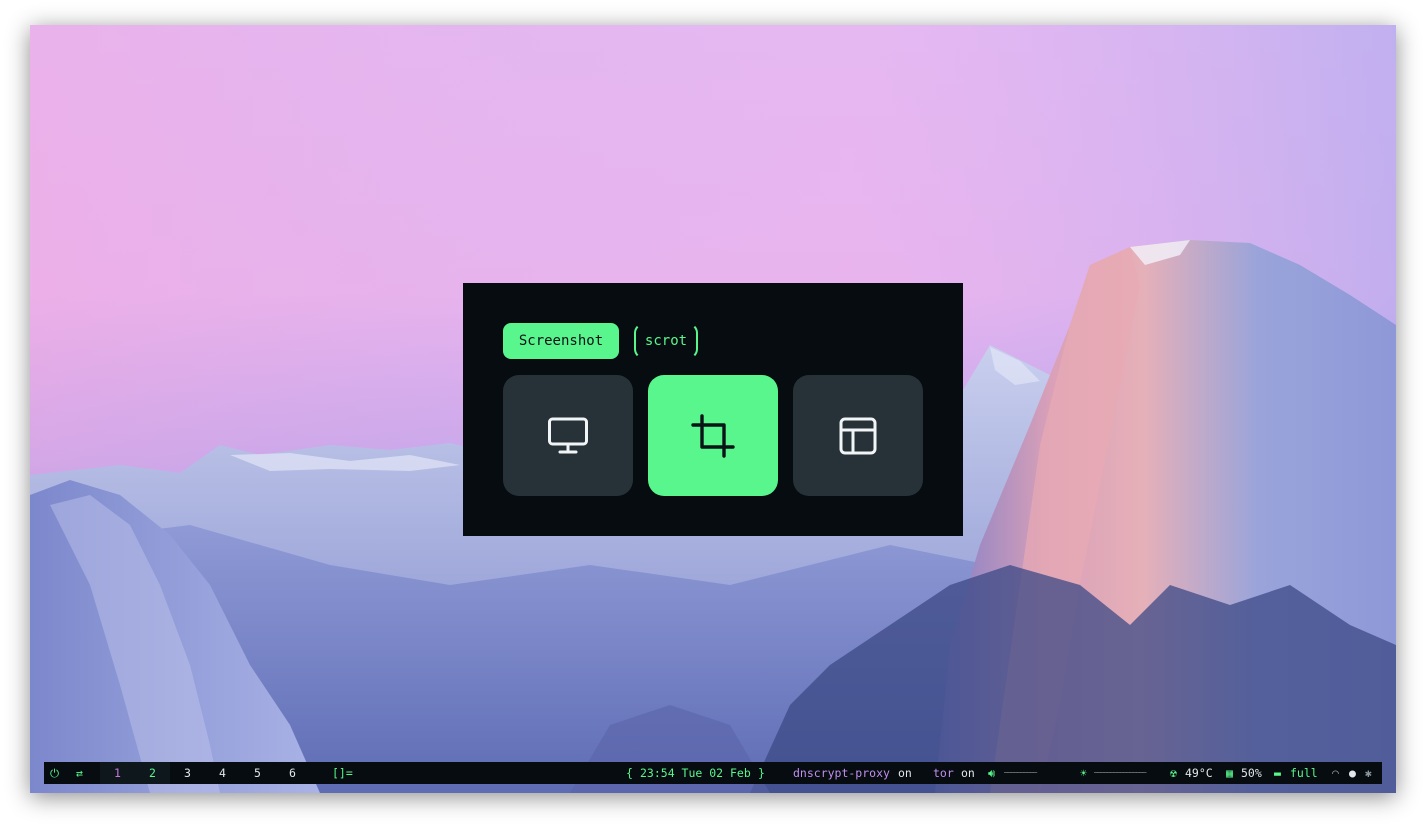 This screenshot has height=828, width=1426. I want to click on cpu-icon: ▦, so click(1229, 773).